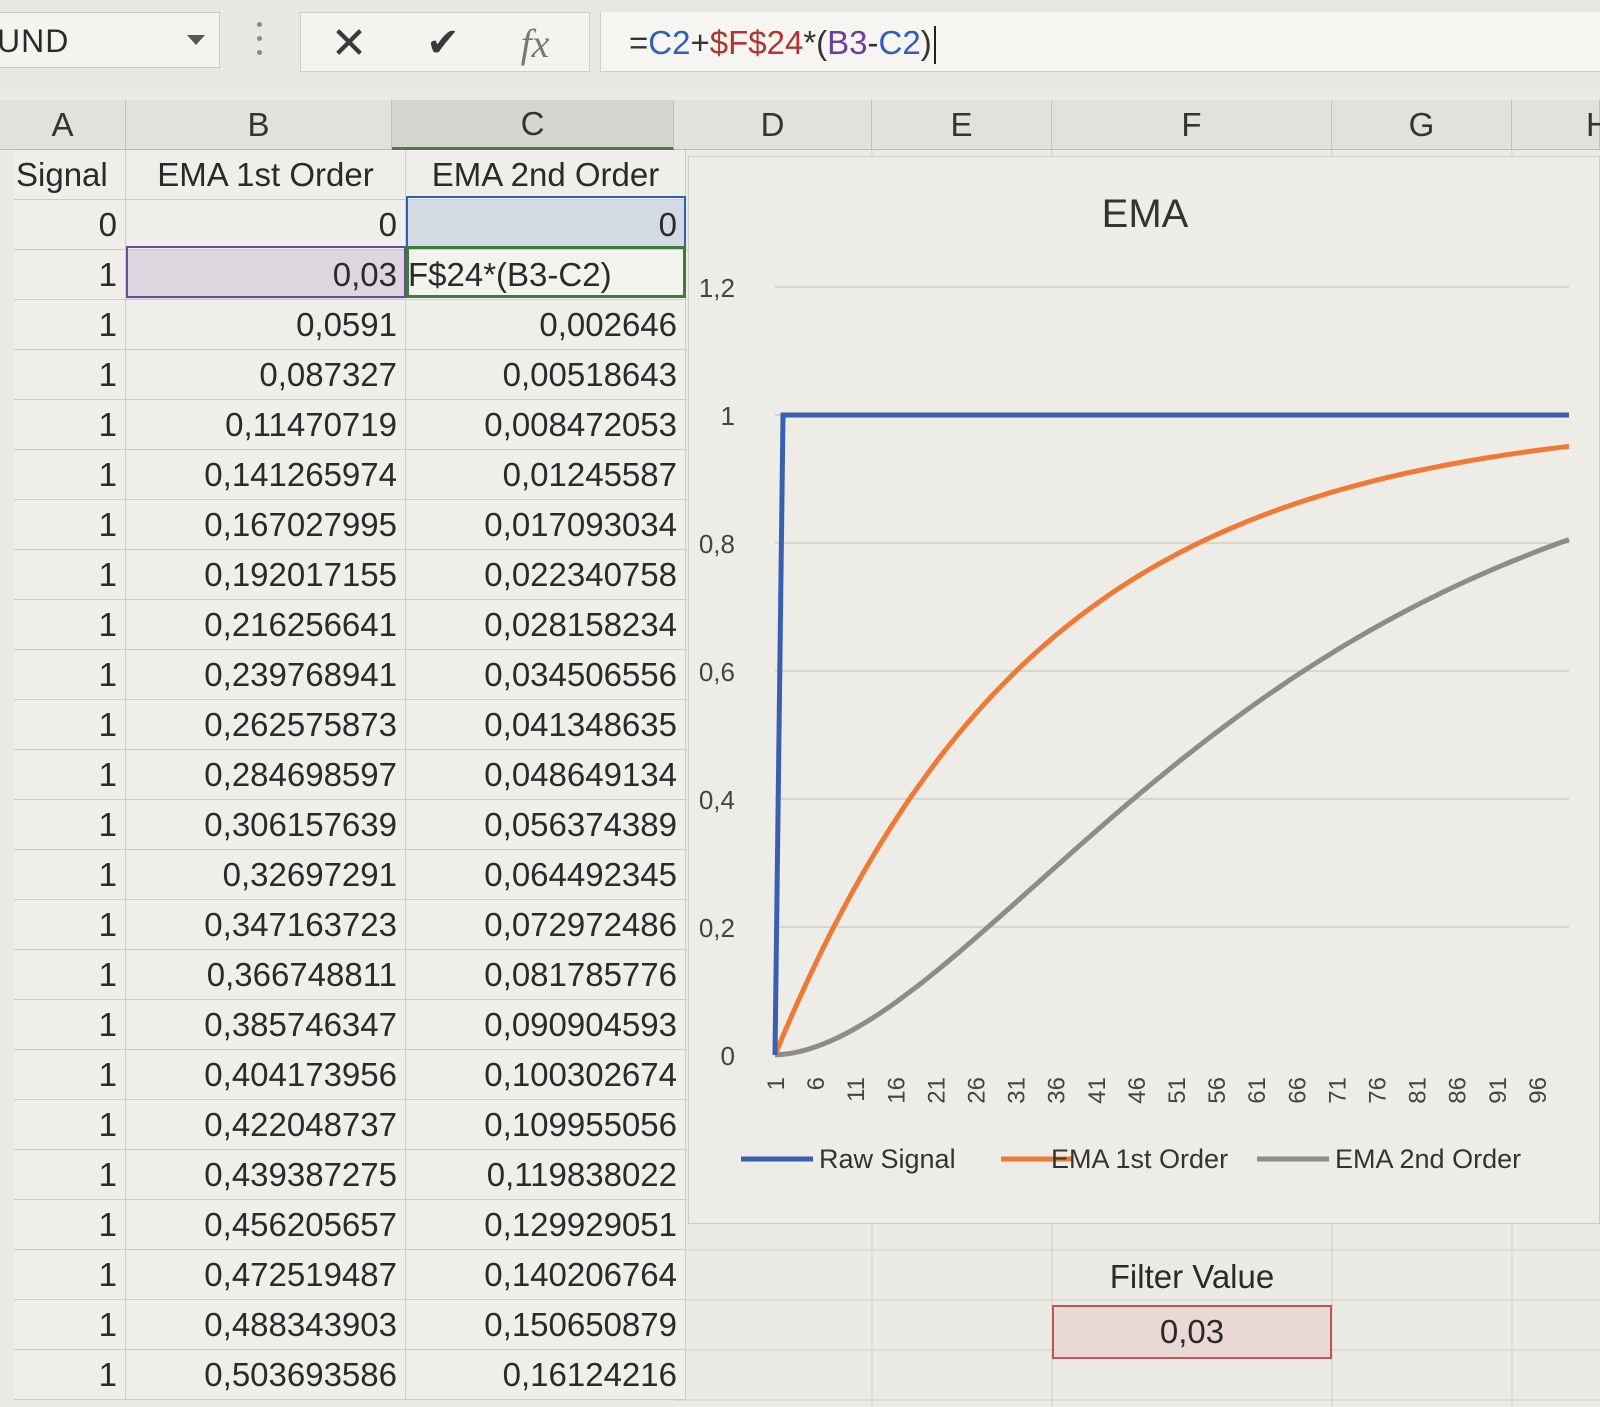 This screenshot has width=1600, height=1407. What do you see at coordinates (546, 725) in the screenshot?
I see `ema2-cell: 0,041348635` at bounding box center [546, 725].